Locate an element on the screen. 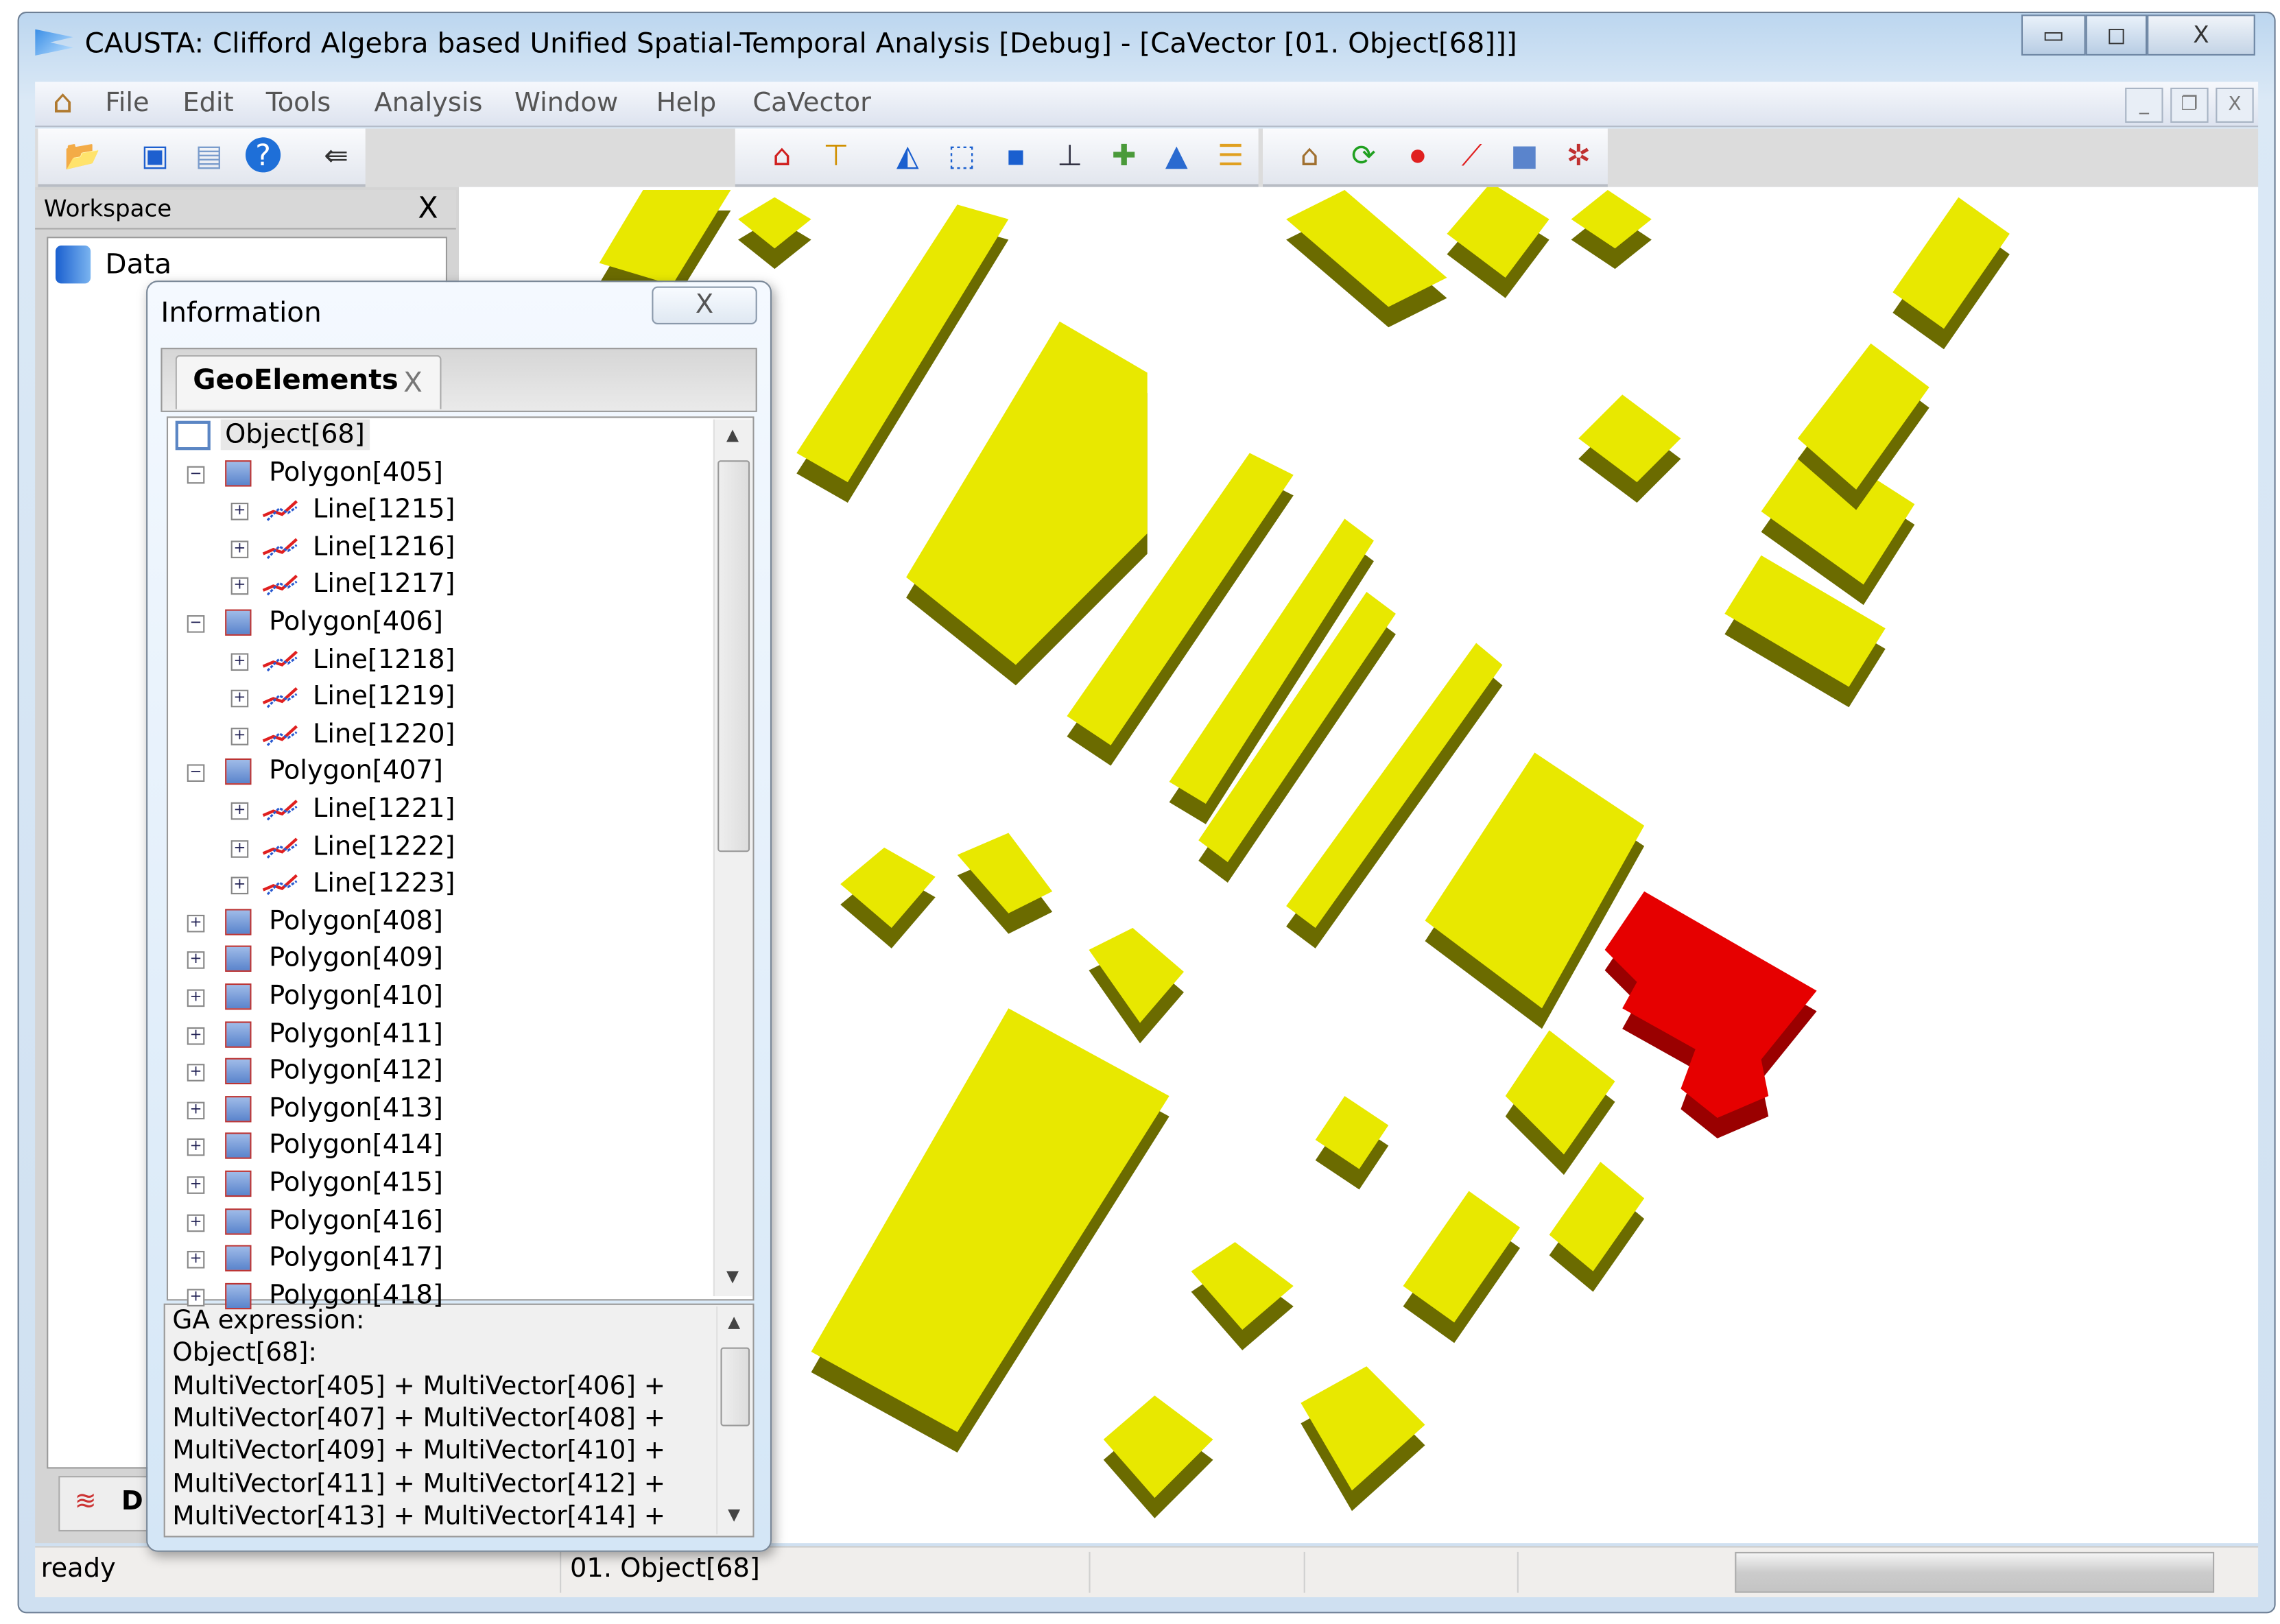 The width and height of the screenshot is (2280, 1624). mdi-restore-button: ❐ is located at coordinates (2189, 105).